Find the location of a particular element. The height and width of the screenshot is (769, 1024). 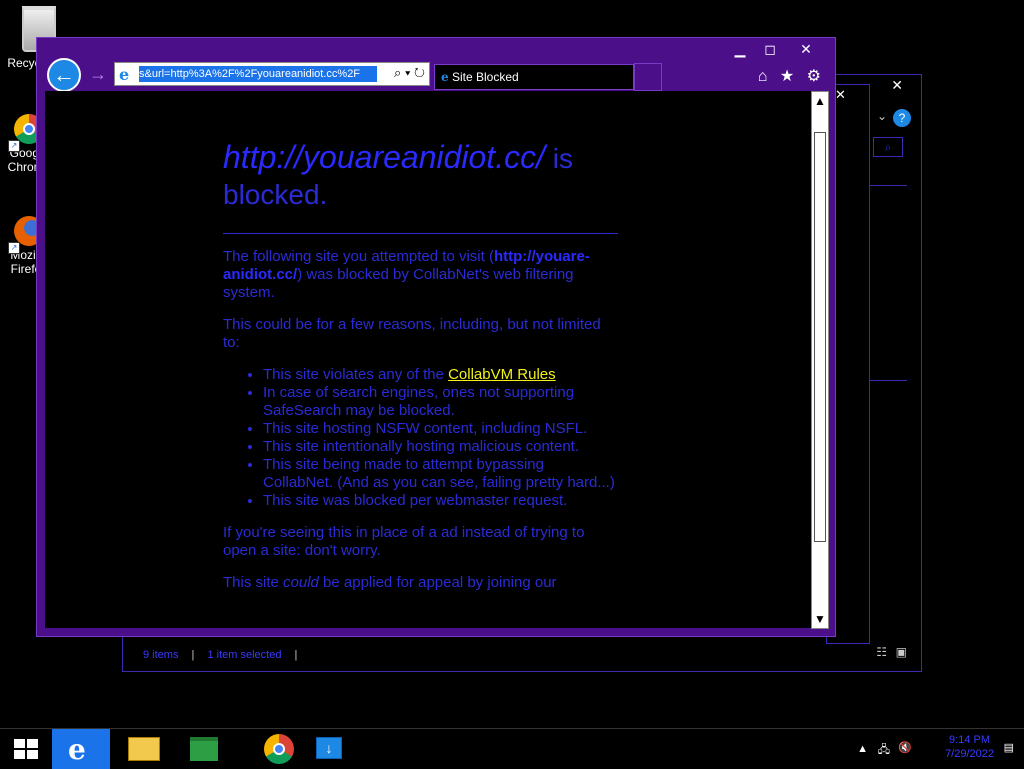

taskbar-file-explorer is located at coordinates (145, 749).